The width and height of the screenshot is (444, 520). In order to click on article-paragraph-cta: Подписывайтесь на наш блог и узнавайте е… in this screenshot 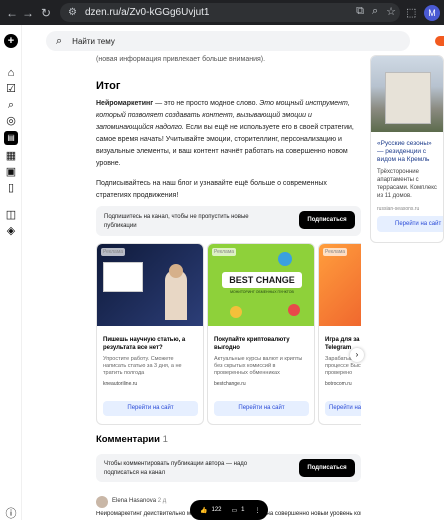, I will do `click(211, 189)`.